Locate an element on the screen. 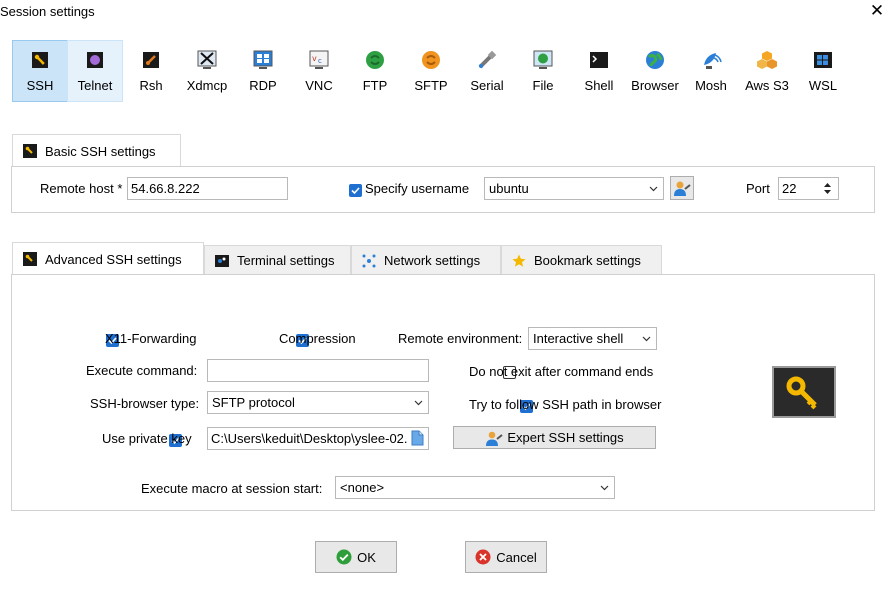 This screenshot has width=887, height=596. tab-label: Network settings is located at coordinates (432, 260).